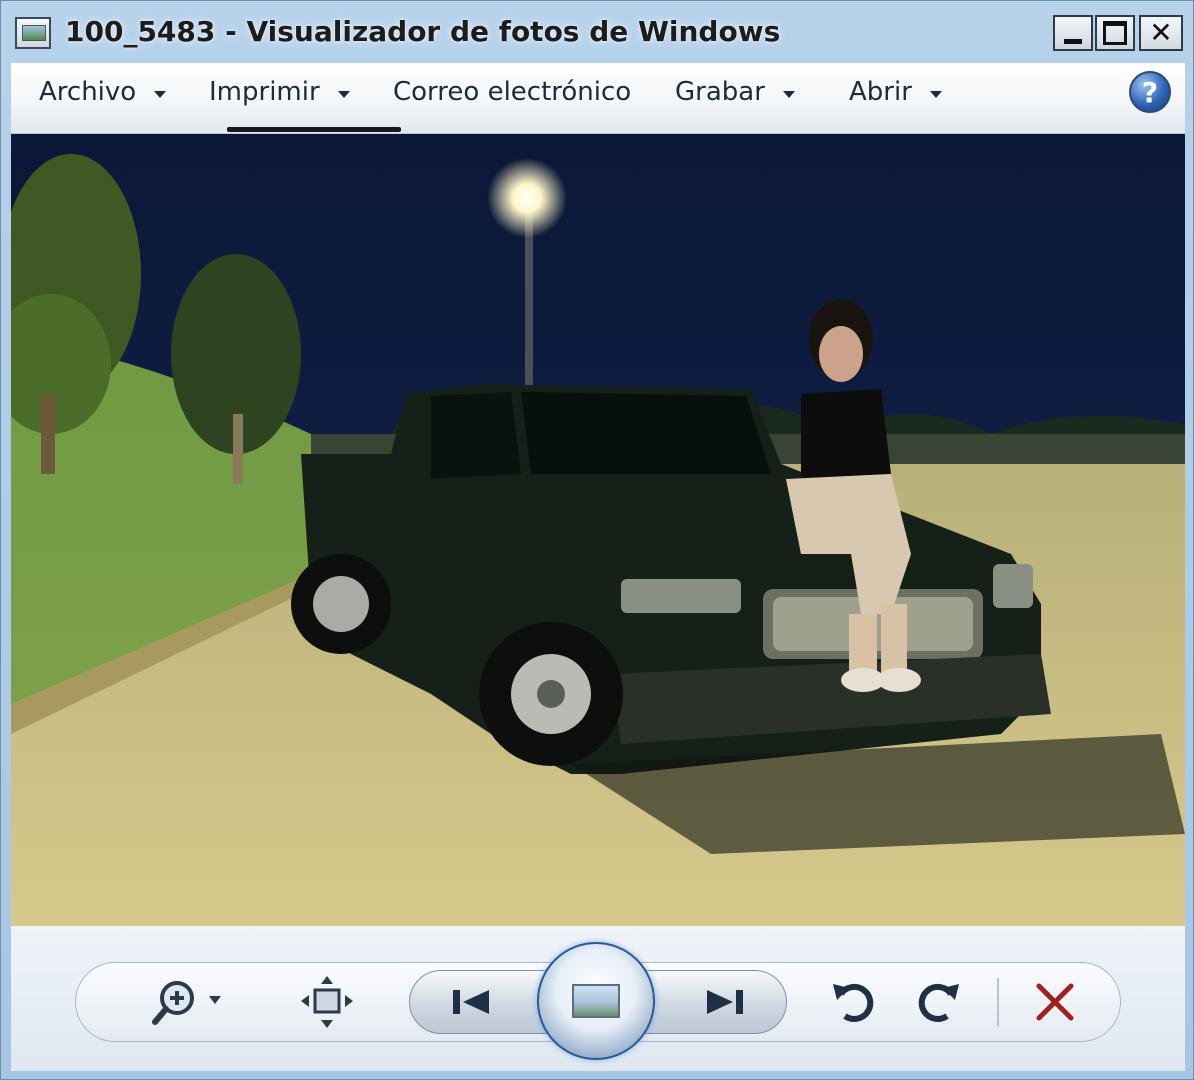 The height and width of the screenshot is (1080, 1194). I want to click on menu-correo: Correo electrónico, so click(512, 92).